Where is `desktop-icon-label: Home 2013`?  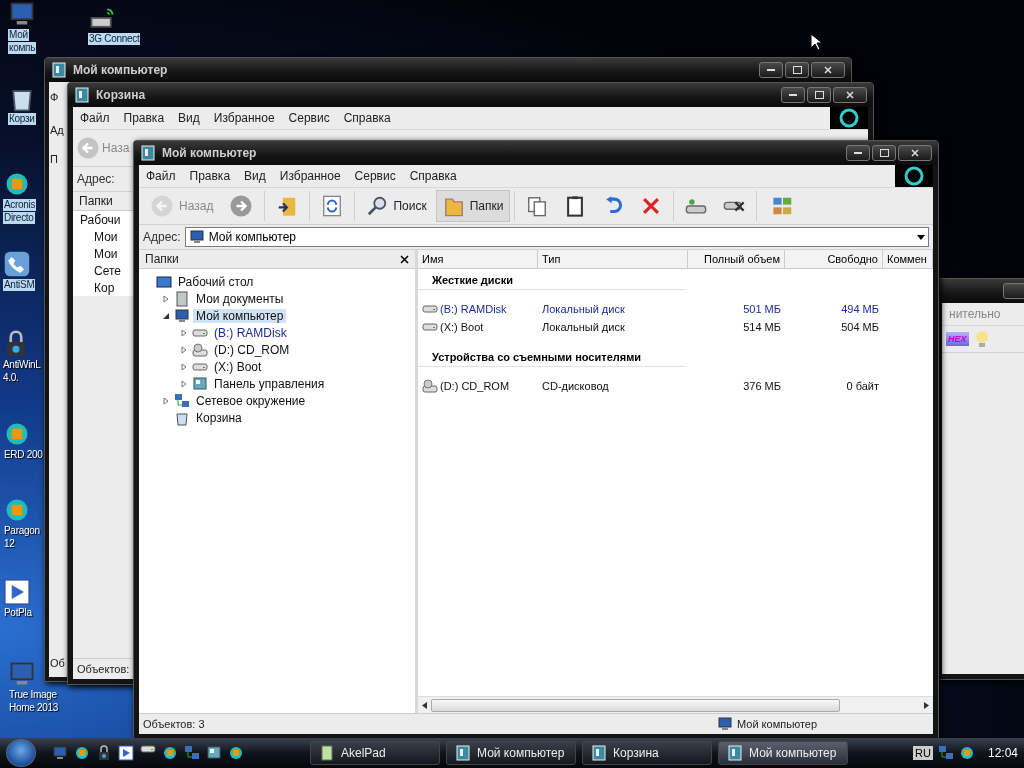
desktop-icon-label: Home 2013 is located at coordinates (33, 708).